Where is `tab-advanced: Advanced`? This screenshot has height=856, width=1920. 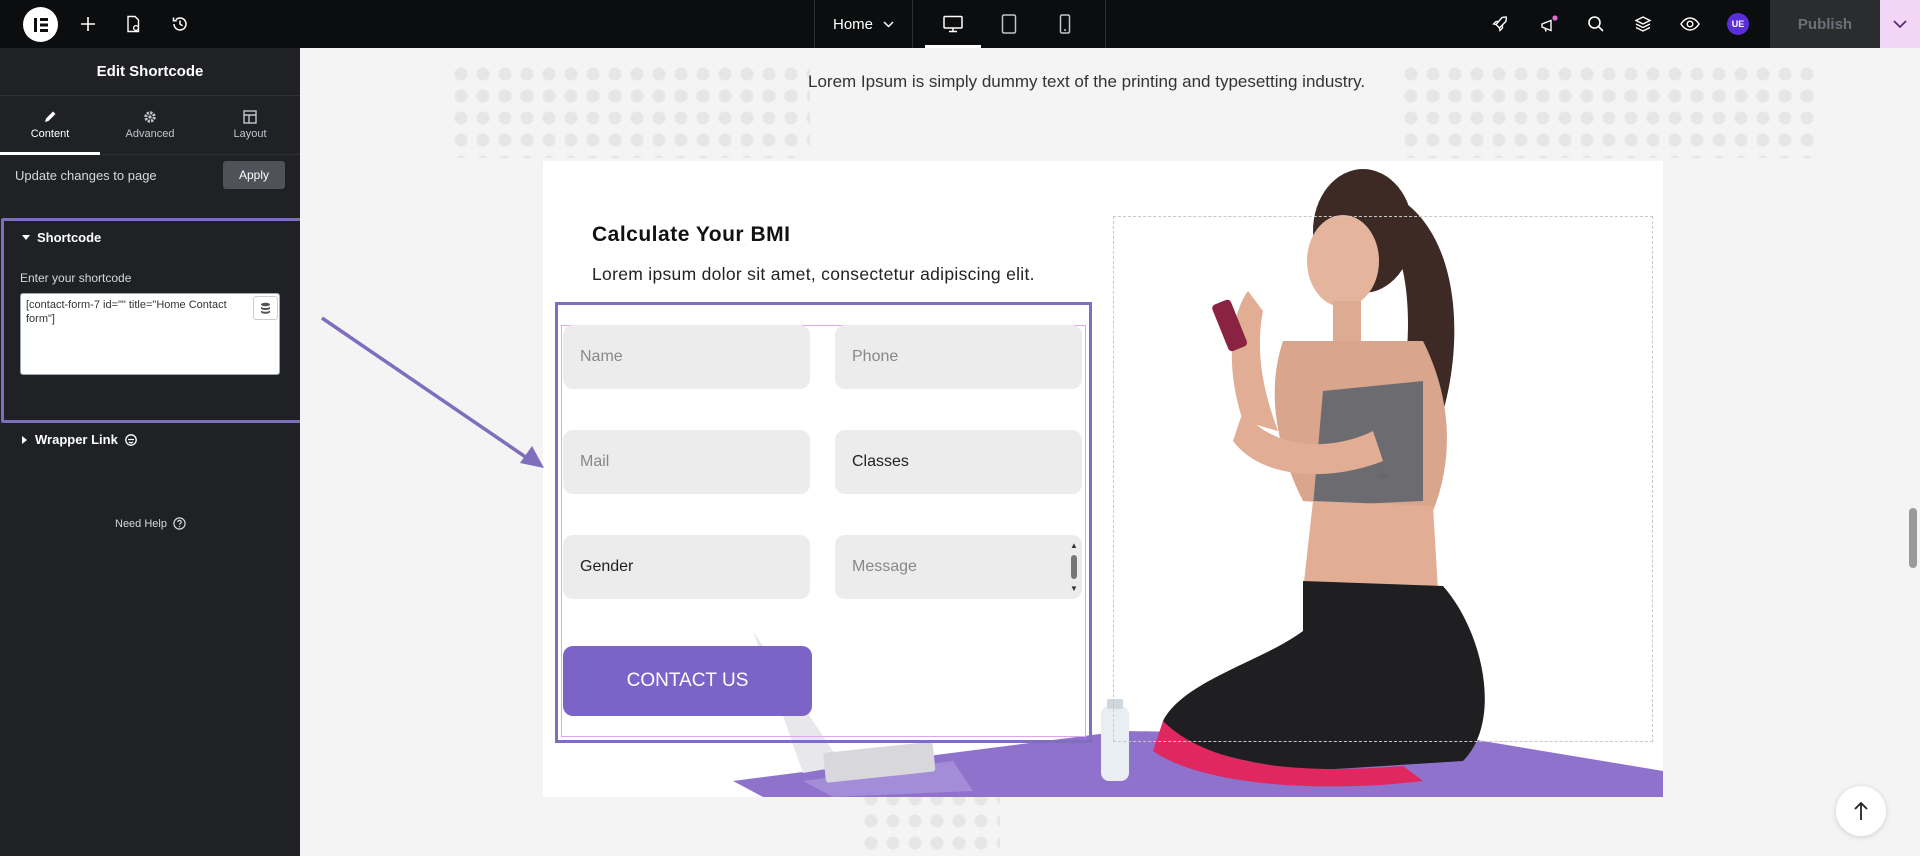 tab-advanced: Advanced is located at coordinates (150, 125).